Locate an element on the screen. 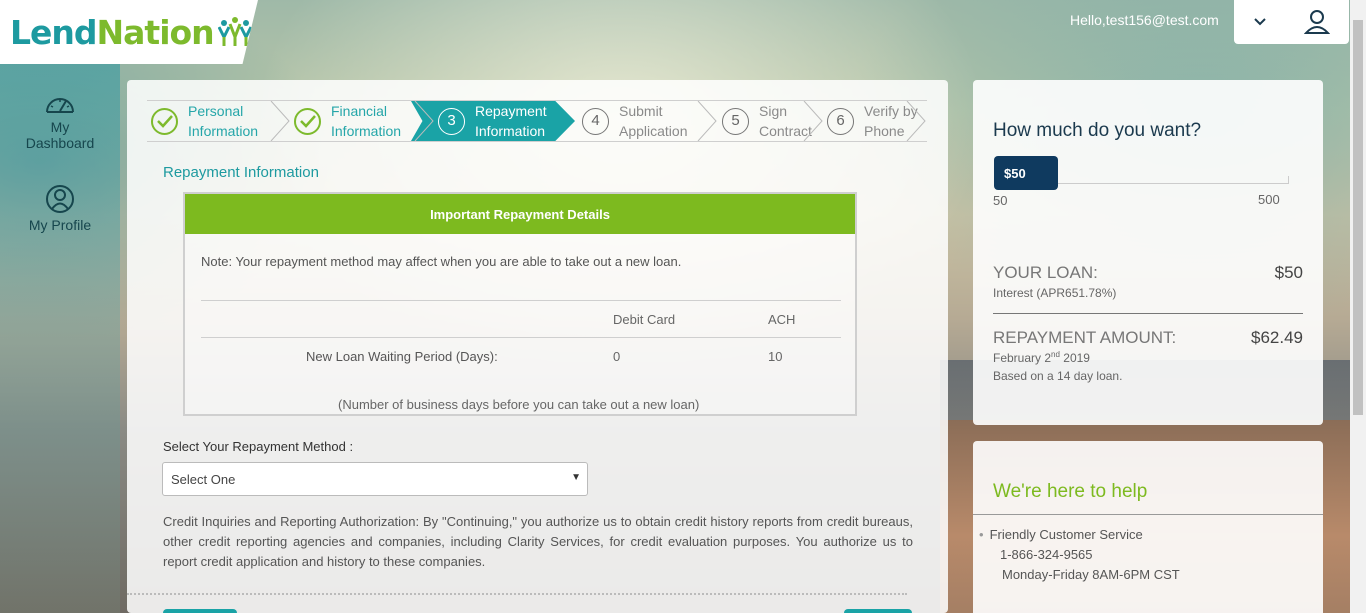 The image size is (1366, 613). sidebar: My Dashboard My Profile is located at coordinates (60, 338).